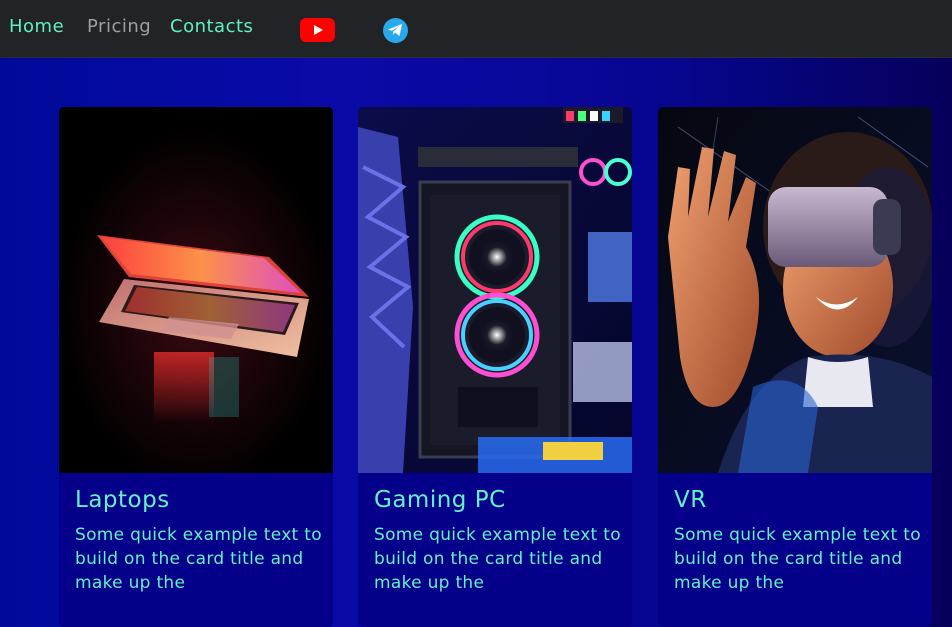  I want to click on navbar: Home Pricing Contacts, so click(476, 29).